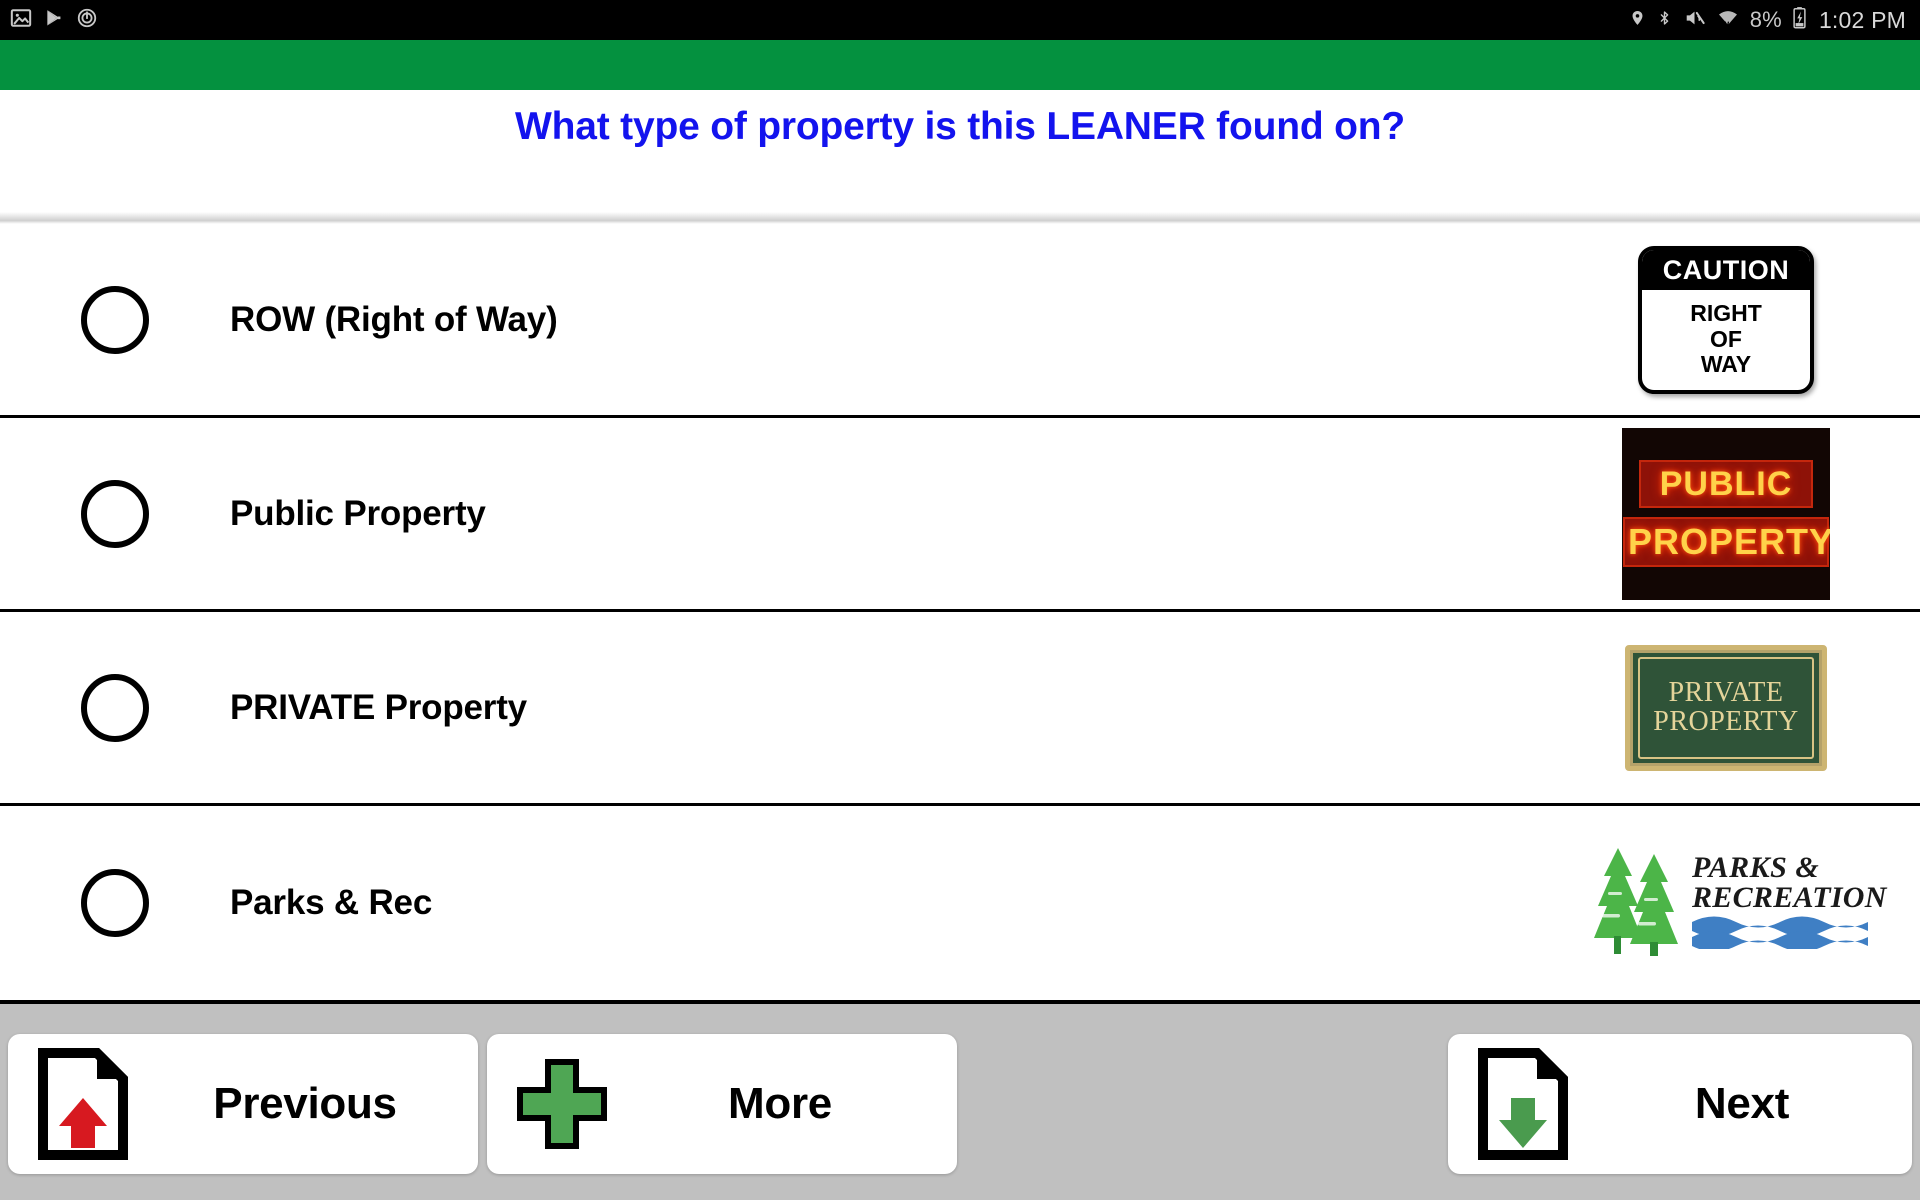 Image resolution: width=1920 pixels, height=1200 pixels. I want to click on option-label-parks-rec: Parks & Rec, so click(331, 902).